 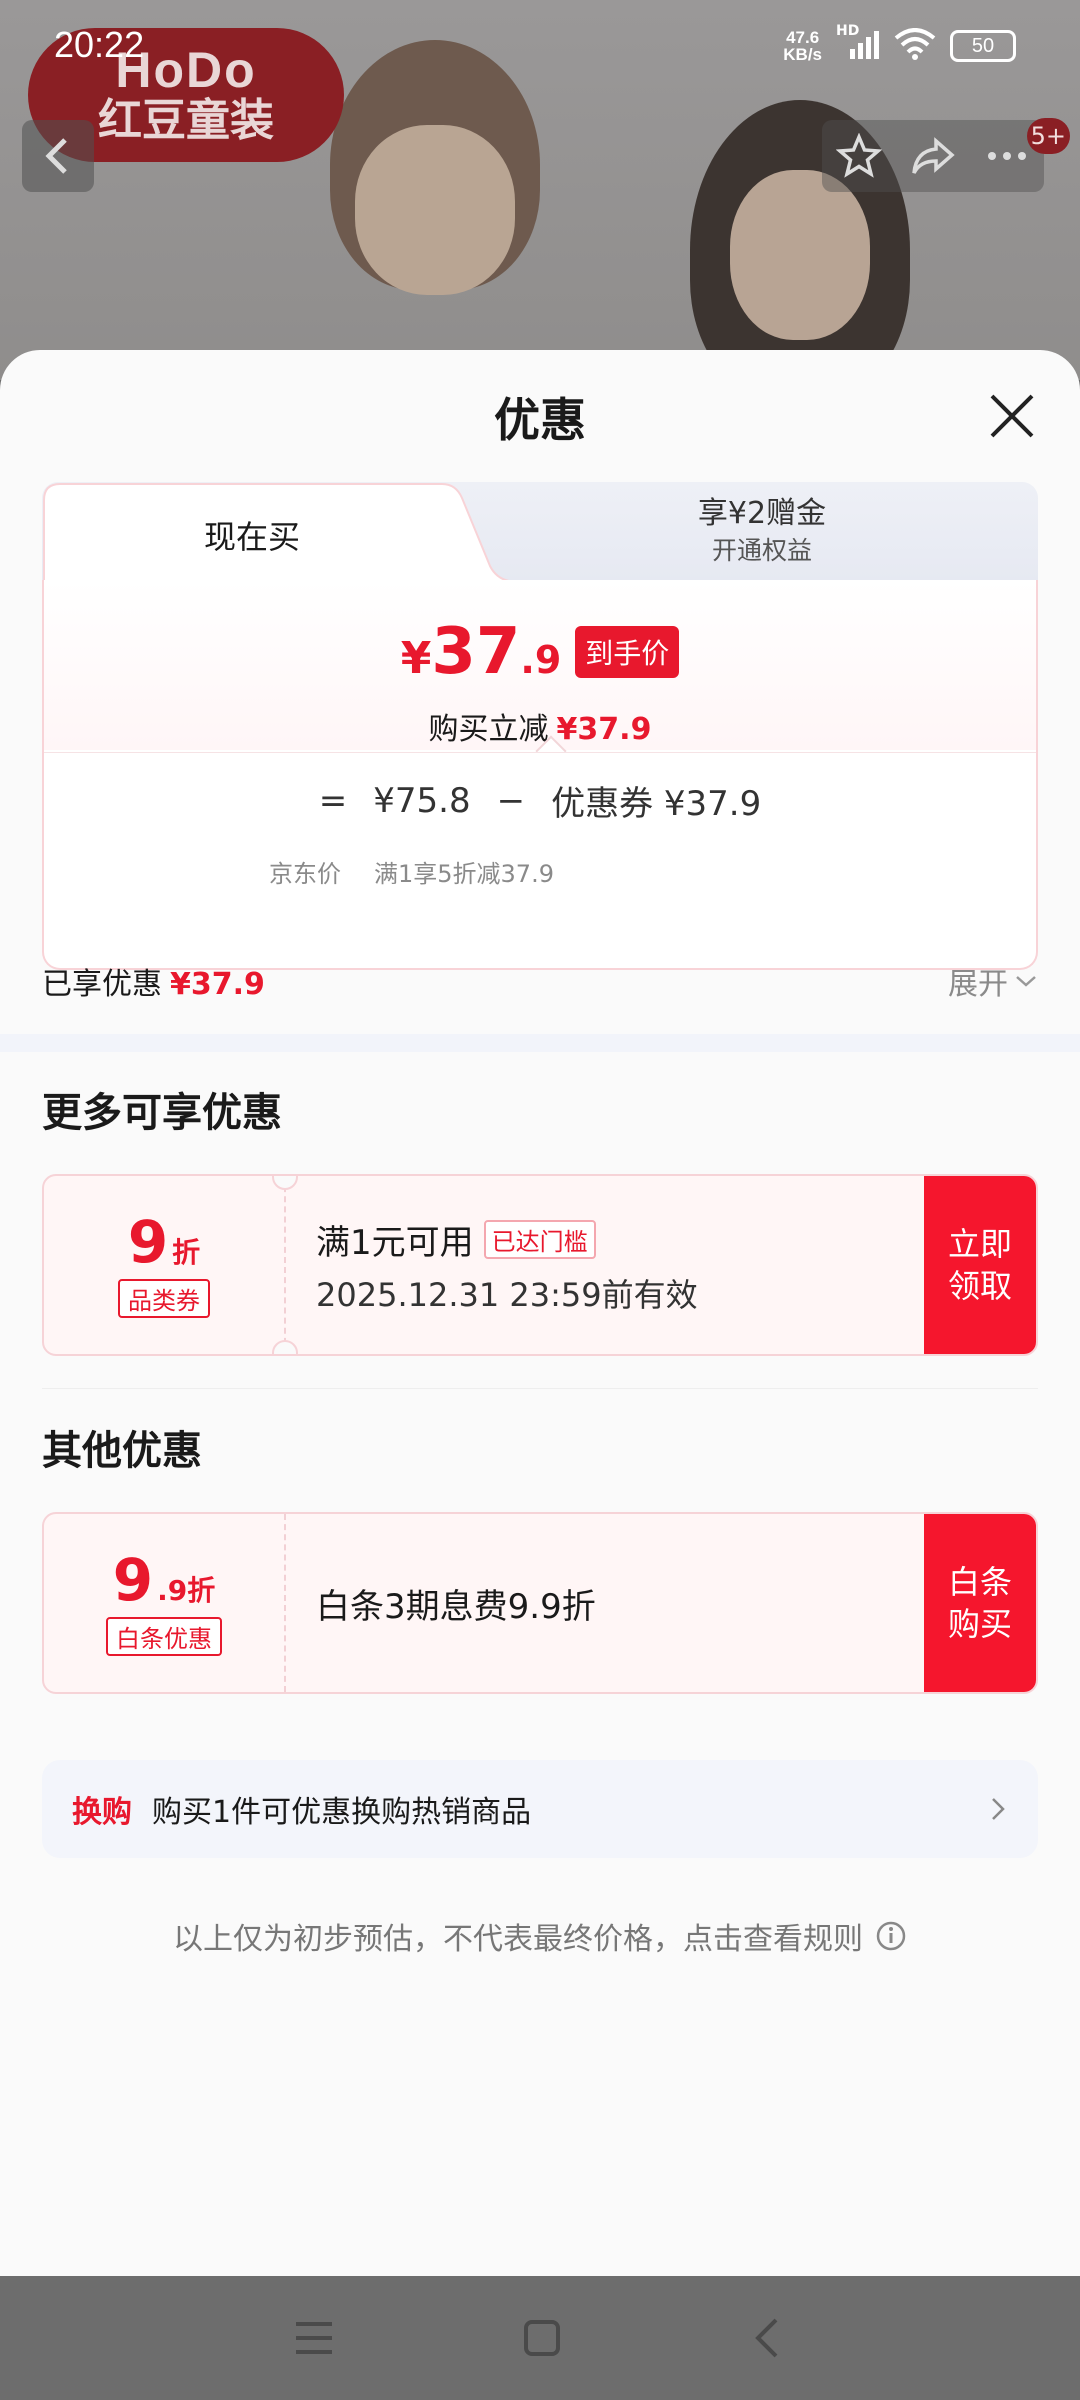 What do you see at coordinates (915, 46) in the screenshot?
I see `wifi-icon` at bounding box center [915, 46].